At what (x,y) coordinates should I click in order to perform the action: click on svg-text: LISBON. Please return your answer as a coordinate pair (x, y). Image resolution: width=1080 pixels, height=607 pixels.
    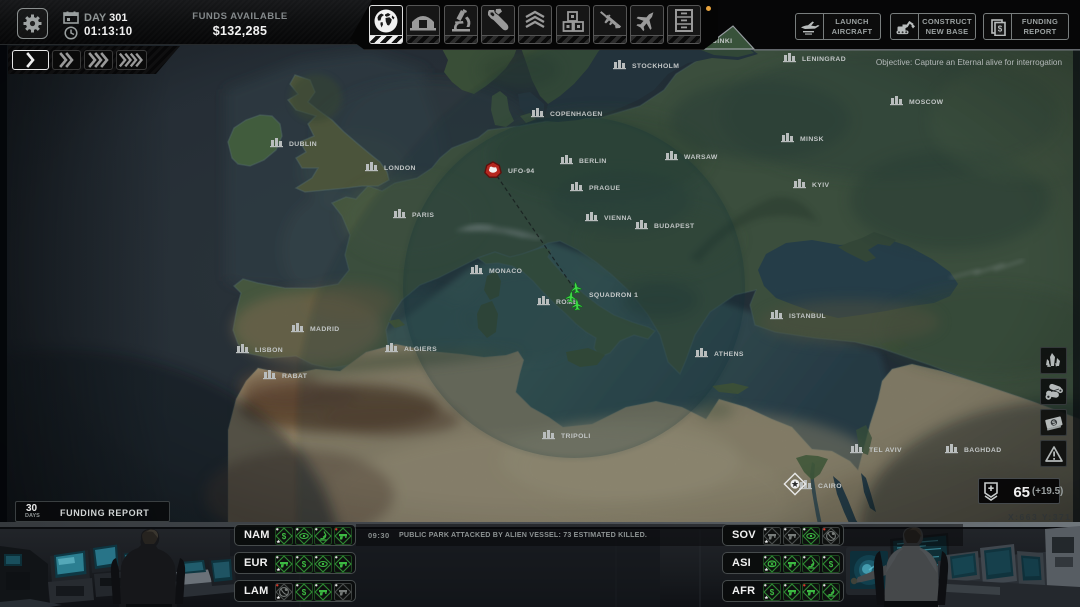
    Looking at the image, I should click on (269, 350).